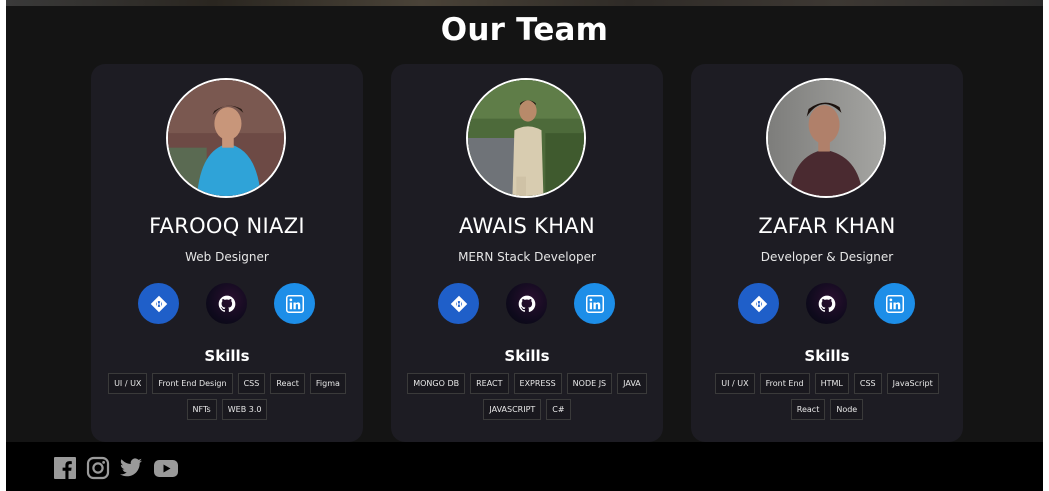 This screenshot has width=1049, height=491. I want to click on skill-chip: Figma, so click(327, 383).